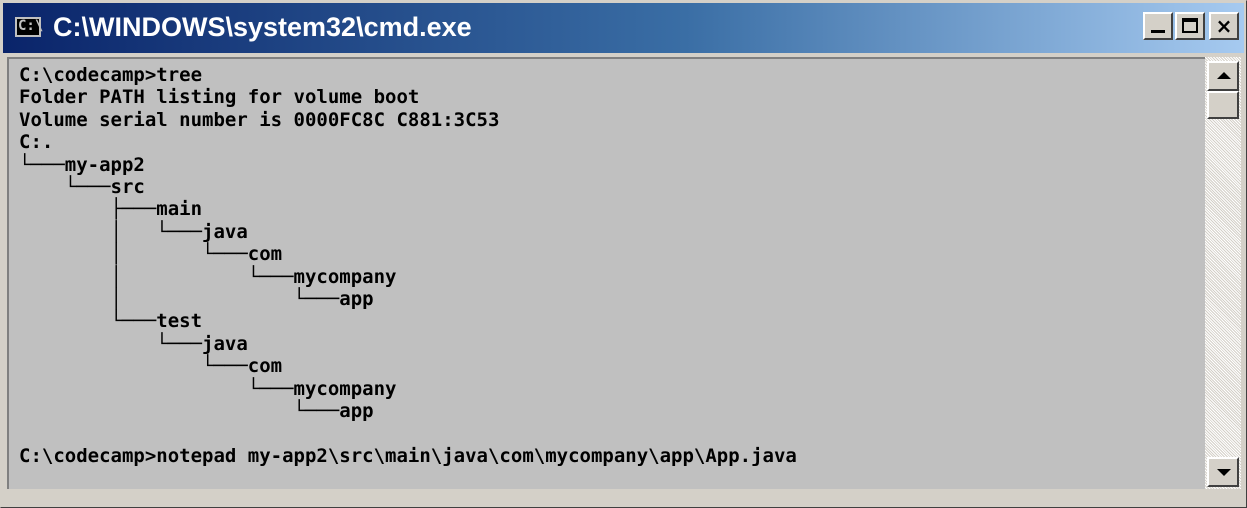 This screenshot has height=508, width=1247. I want to click on cmd-icon-text: C:\, so click(31, 26).